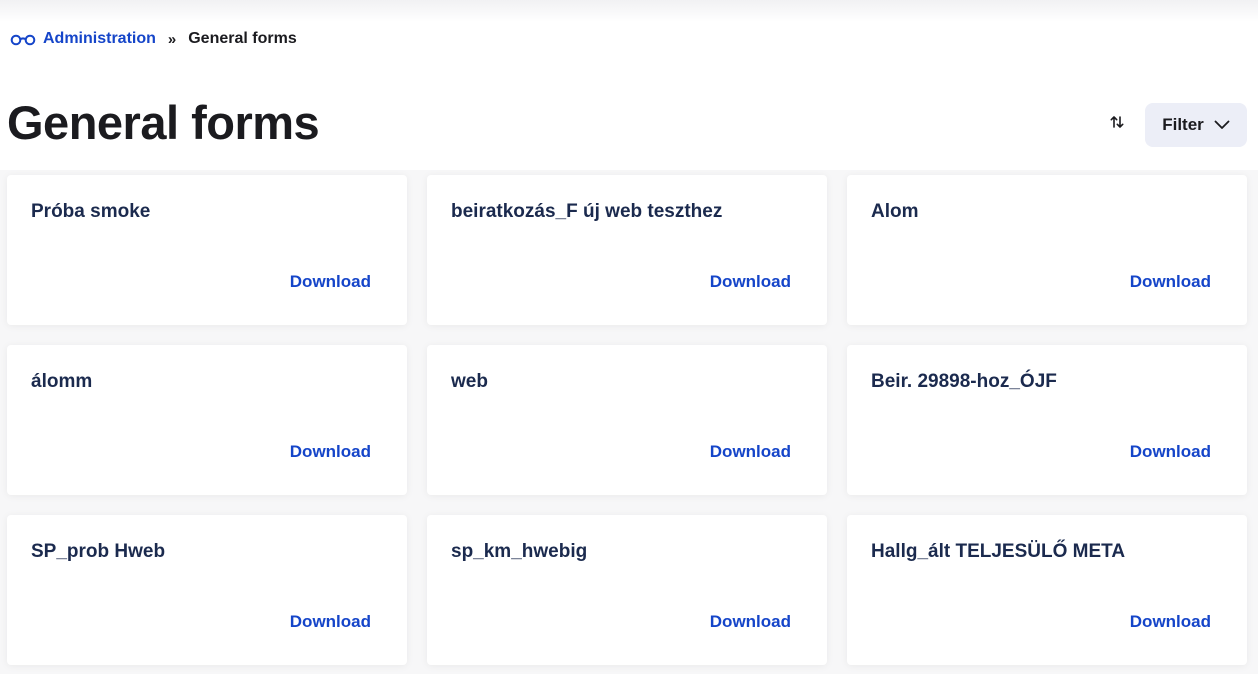 Image resolution: width=1258 pixels, height=674 pixels. I want to click on form-card: beiratkozás_F új web teszthez Download, so click(627, 250).